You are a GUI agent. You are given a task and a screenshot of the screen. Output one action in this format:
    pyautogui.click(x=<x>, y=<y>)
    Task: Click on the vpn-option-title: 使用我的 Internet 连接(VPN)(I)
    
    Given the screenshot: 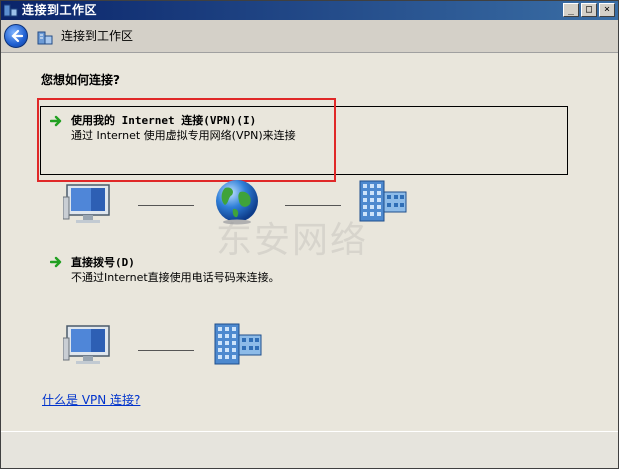 What is the action you would take?
    pyautogui.click(x=164, y=120)
    